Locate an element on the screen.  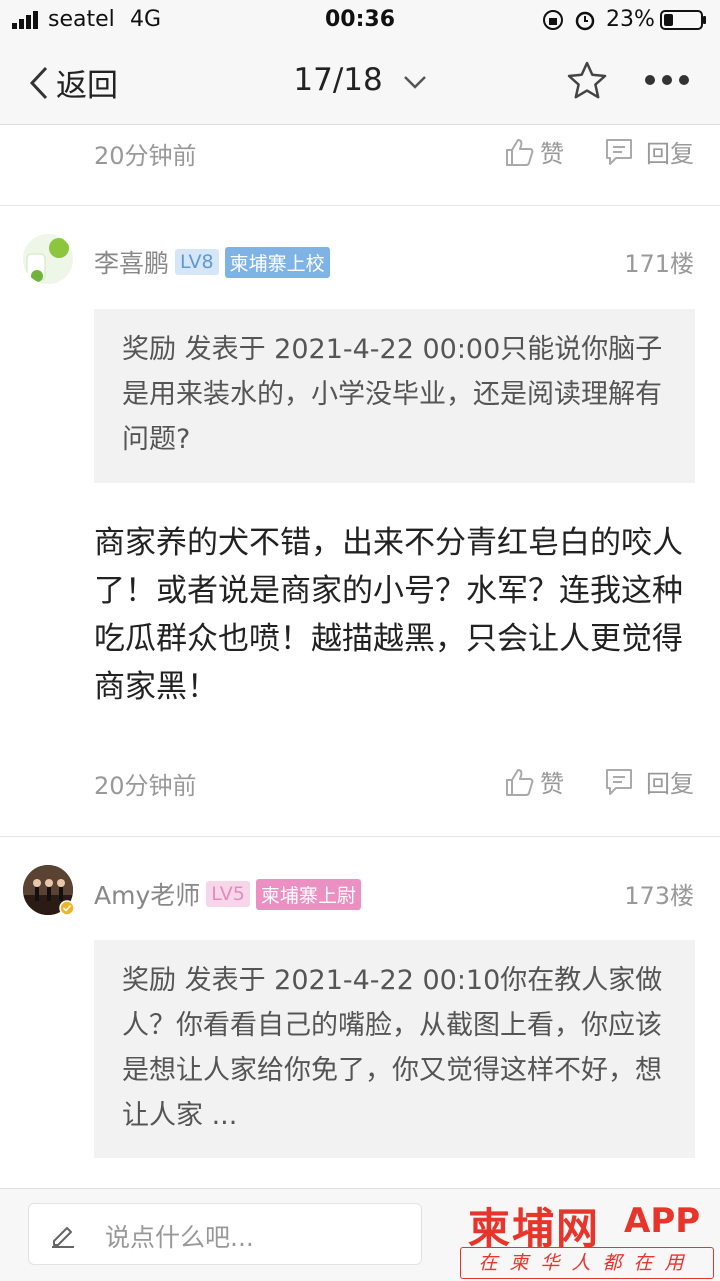
back-button: 返回 is located at coordinates (73, 82).